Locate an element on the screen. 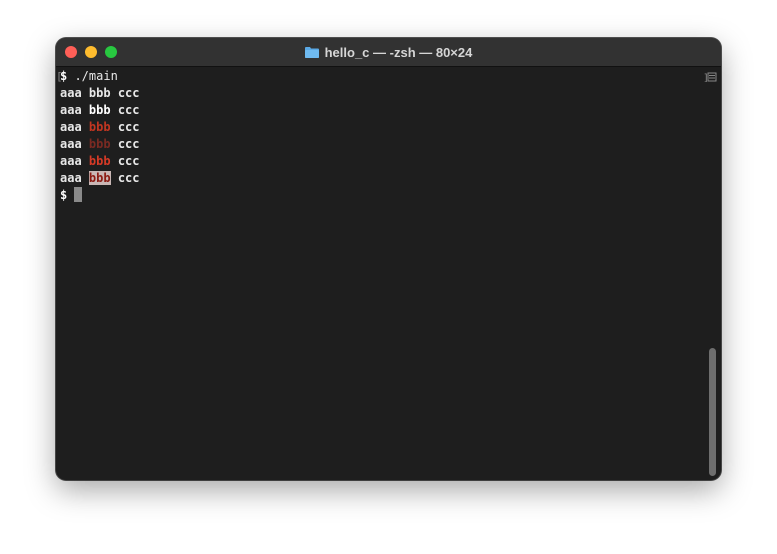 This screenshot has width=777, height=554. scrollbar-thumb is located at coordinates (712, 412).